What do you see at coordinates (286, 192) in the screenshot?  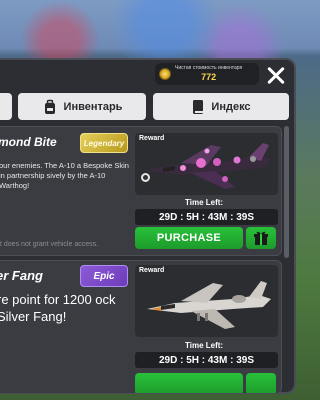 I see `scrollbar` at bounding box center [286, 192].